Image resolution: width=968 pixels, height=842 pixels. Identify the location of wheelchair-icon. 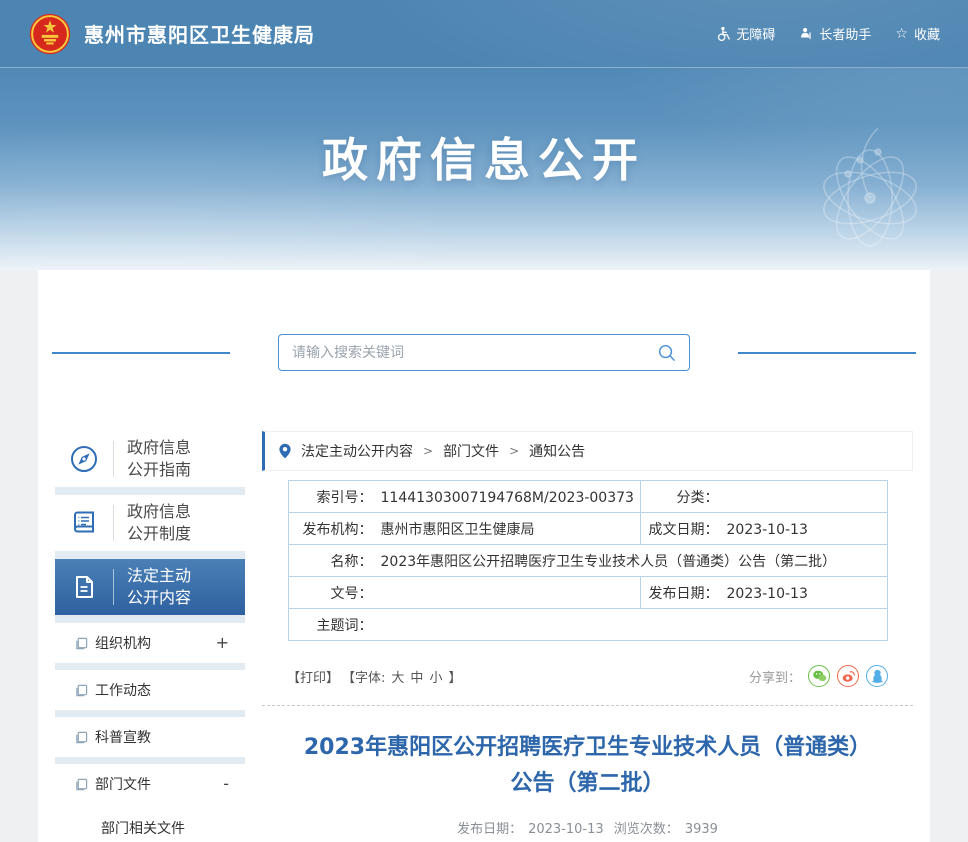
(724, 33).